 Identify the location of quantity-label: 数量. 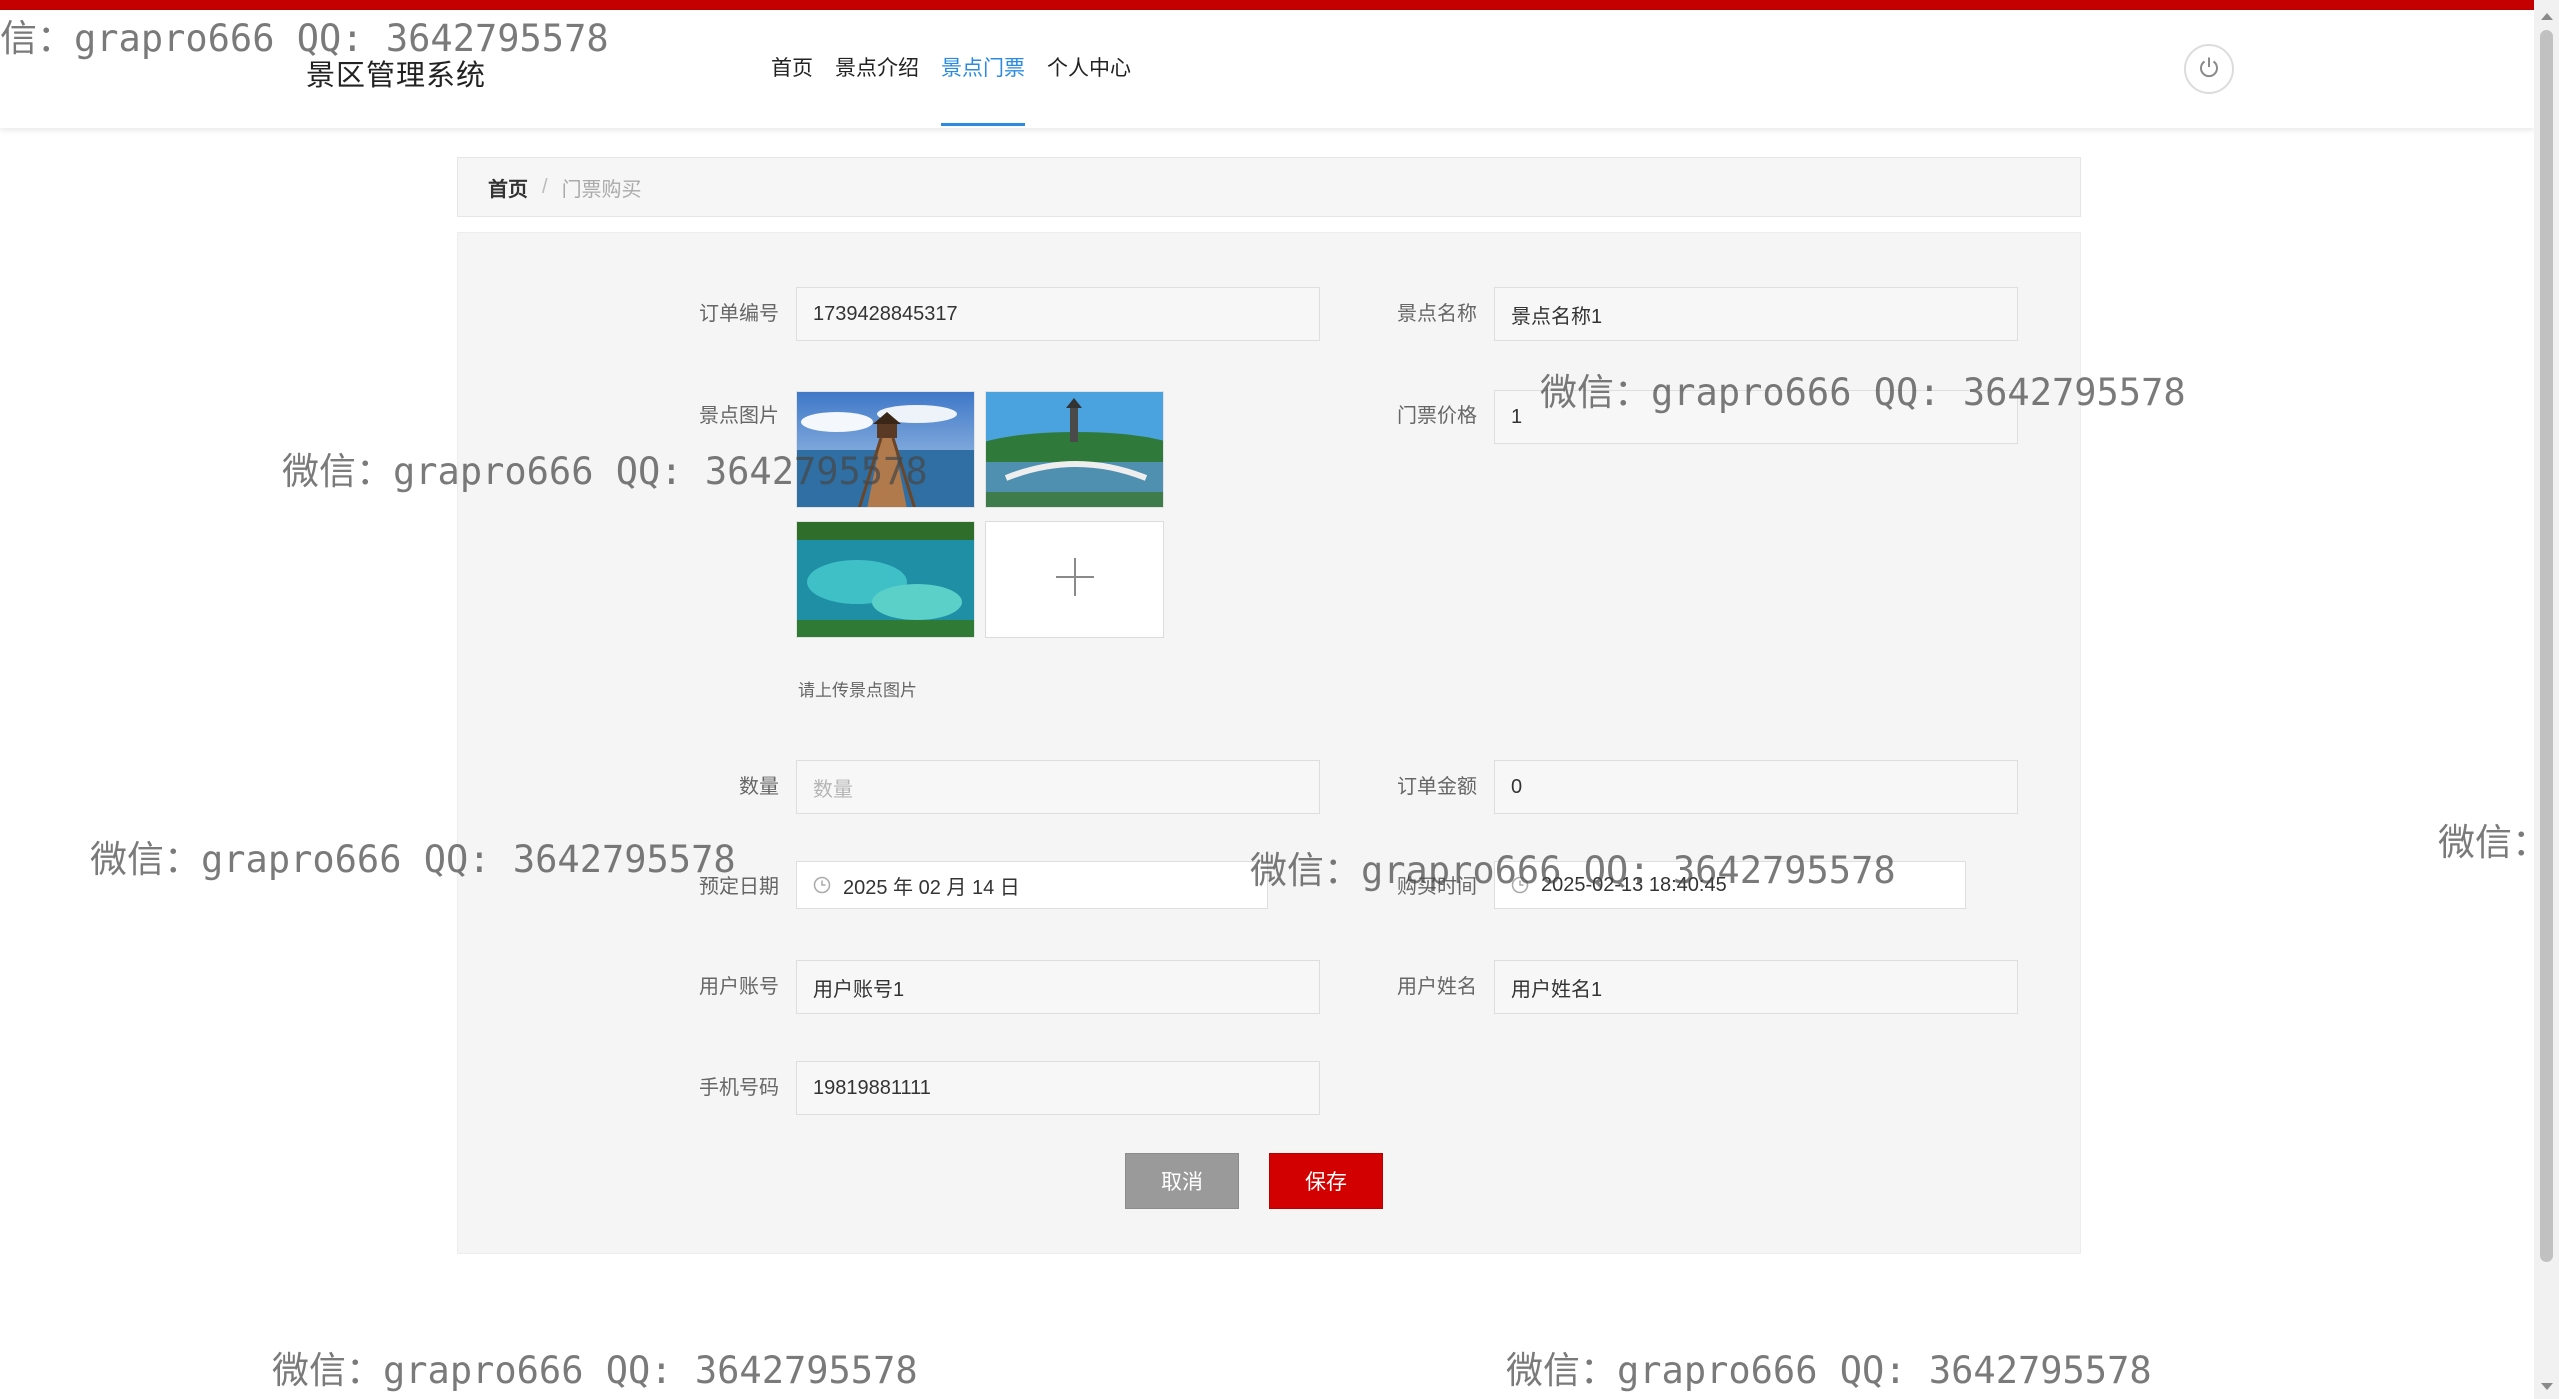
(759, 787).